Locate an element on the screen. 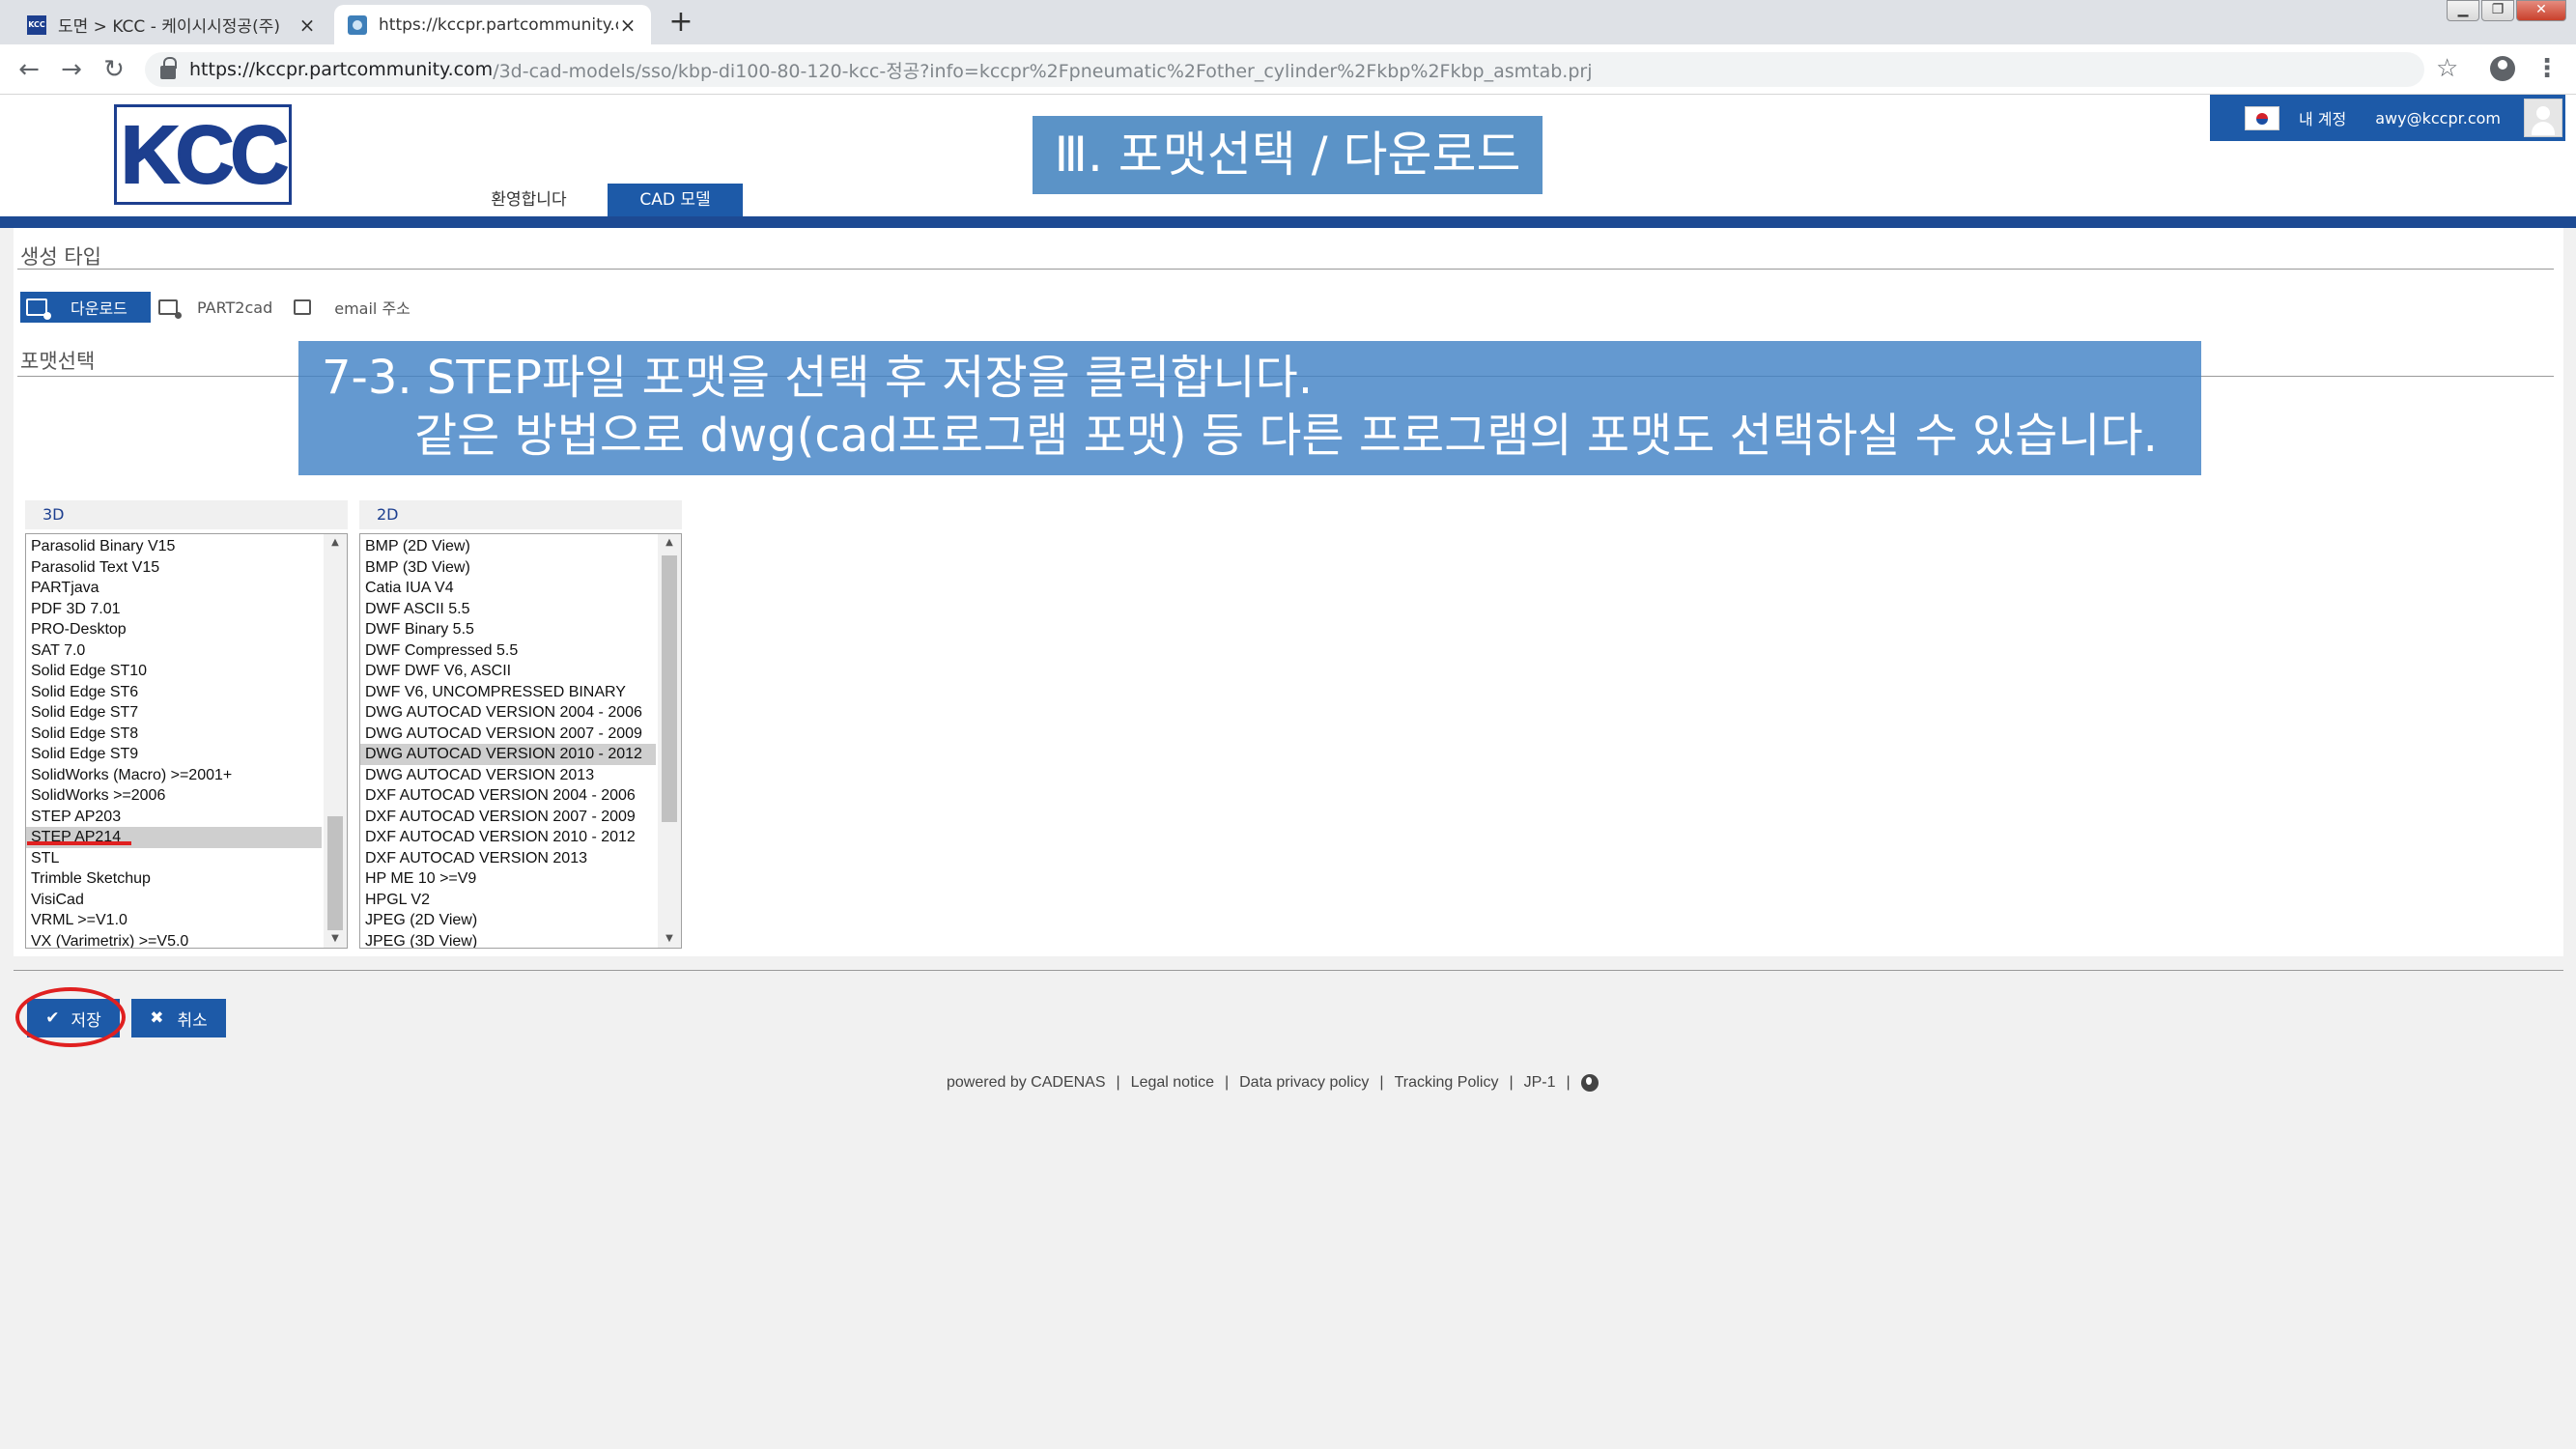 The height and width of the screenshot is (1449, 2576). list-item: Parasolid Text V15 is located at coordinates (174, 568).